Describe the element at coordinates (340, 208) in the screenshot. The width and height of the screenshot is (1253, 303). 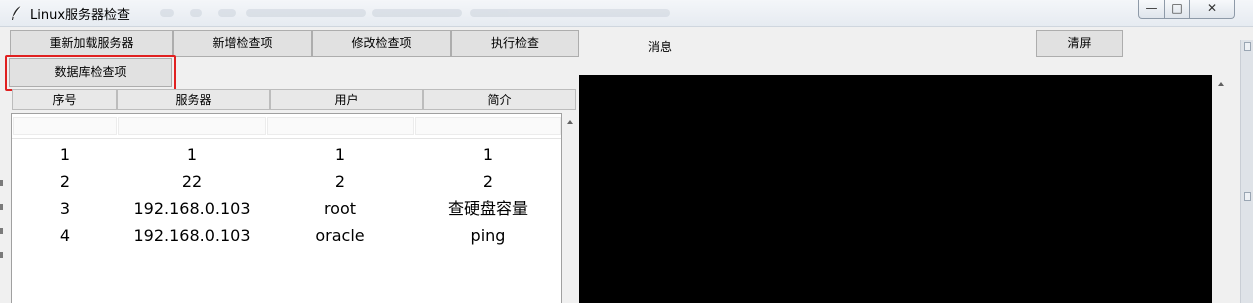
I see `cell-user: root` at that location.